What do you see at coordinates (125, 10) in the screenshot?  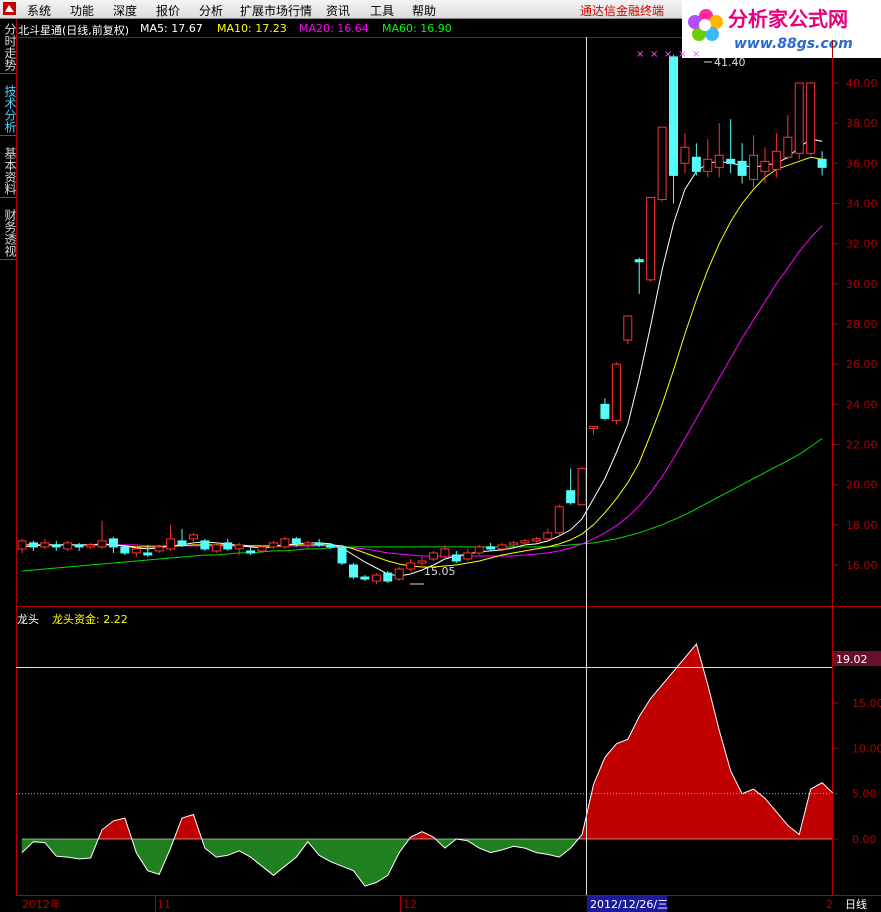 I see `menu-depth: 深度` at bounding box center [125, 10].